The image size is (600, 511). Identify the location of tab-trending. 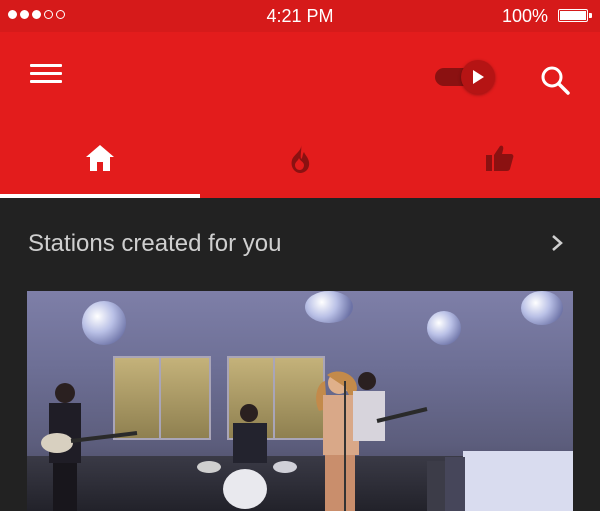
(300, 163).